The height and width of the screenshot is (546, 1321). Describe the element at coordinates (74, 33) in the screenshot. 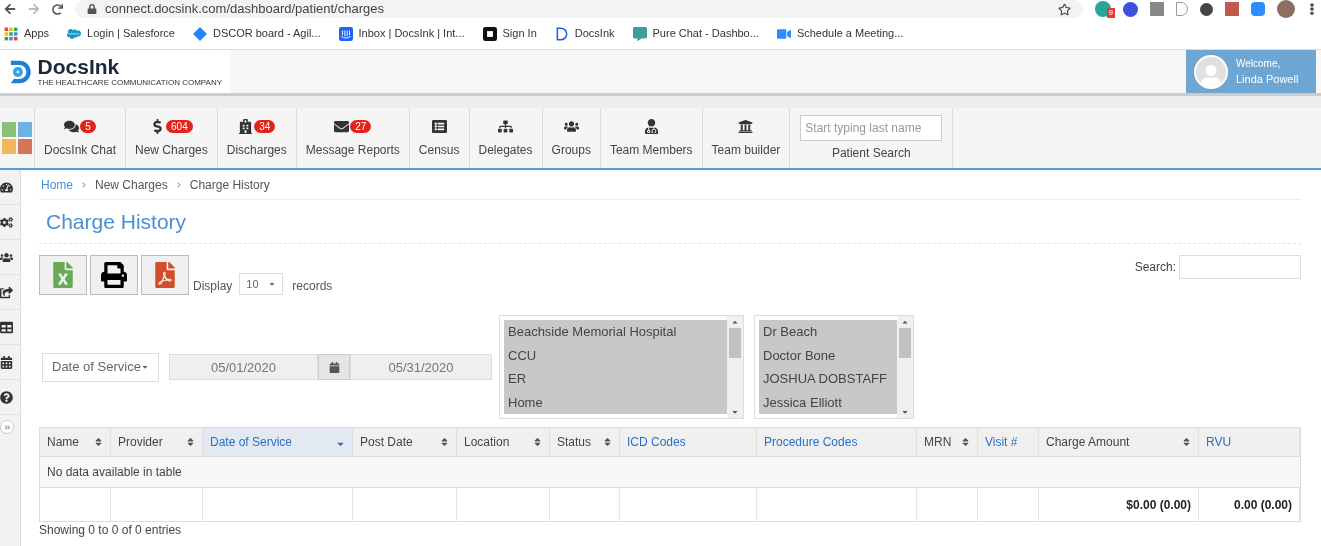

I see `cloud-icon` at that location.